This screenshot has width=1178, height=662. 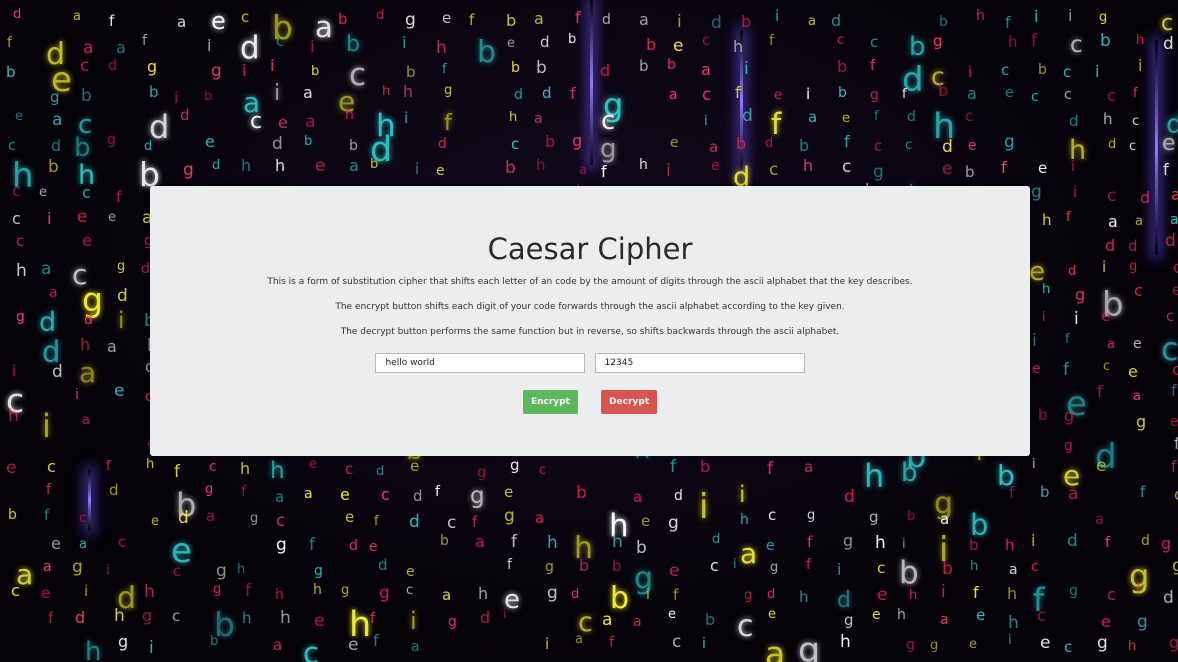 I want to click on message-input, so click(x=480, y=363).